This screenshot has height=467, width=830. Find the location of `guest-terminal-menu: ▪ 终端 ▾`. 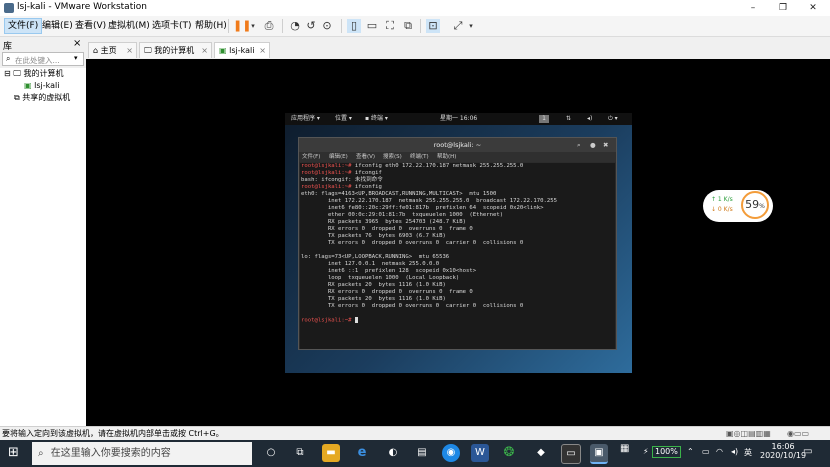

guest-terminal-menu: ▪ 终端 ▾ is located at coordinates (376, 119).